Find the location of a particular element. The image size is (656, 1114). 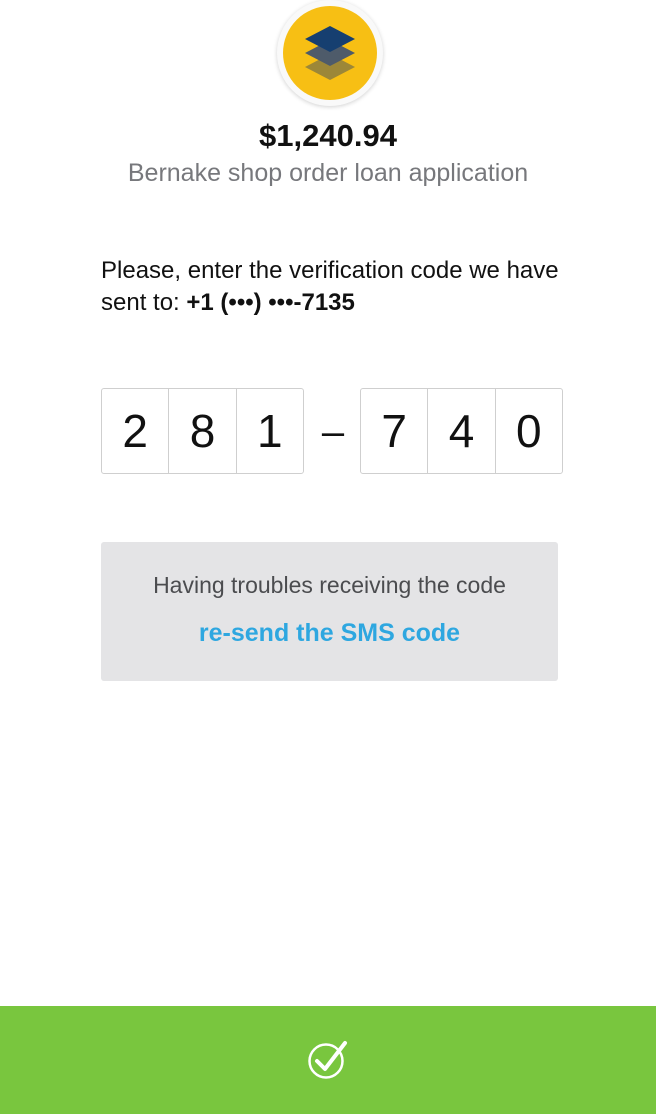

confirm-button is located at coordinates (328, 1060).